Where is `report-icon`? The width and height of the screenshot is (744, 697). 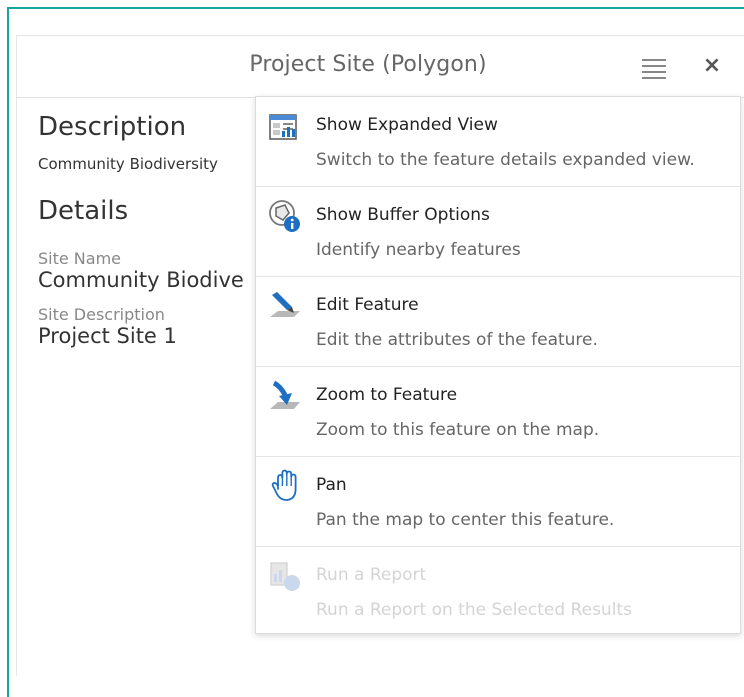 report-icon is located at coordinates (285, 576).